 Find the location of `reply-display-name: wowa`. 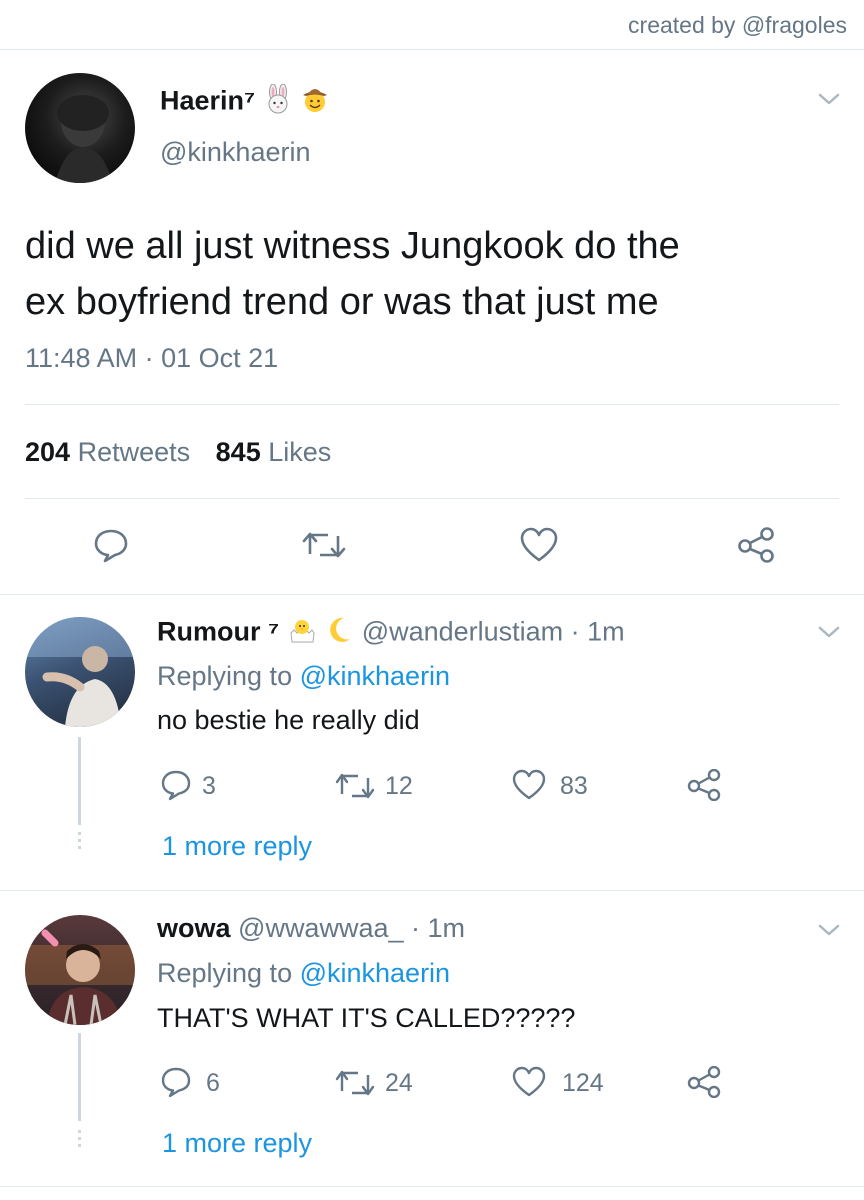

reply-display-name: wowa is located at coordinates (194, 928).